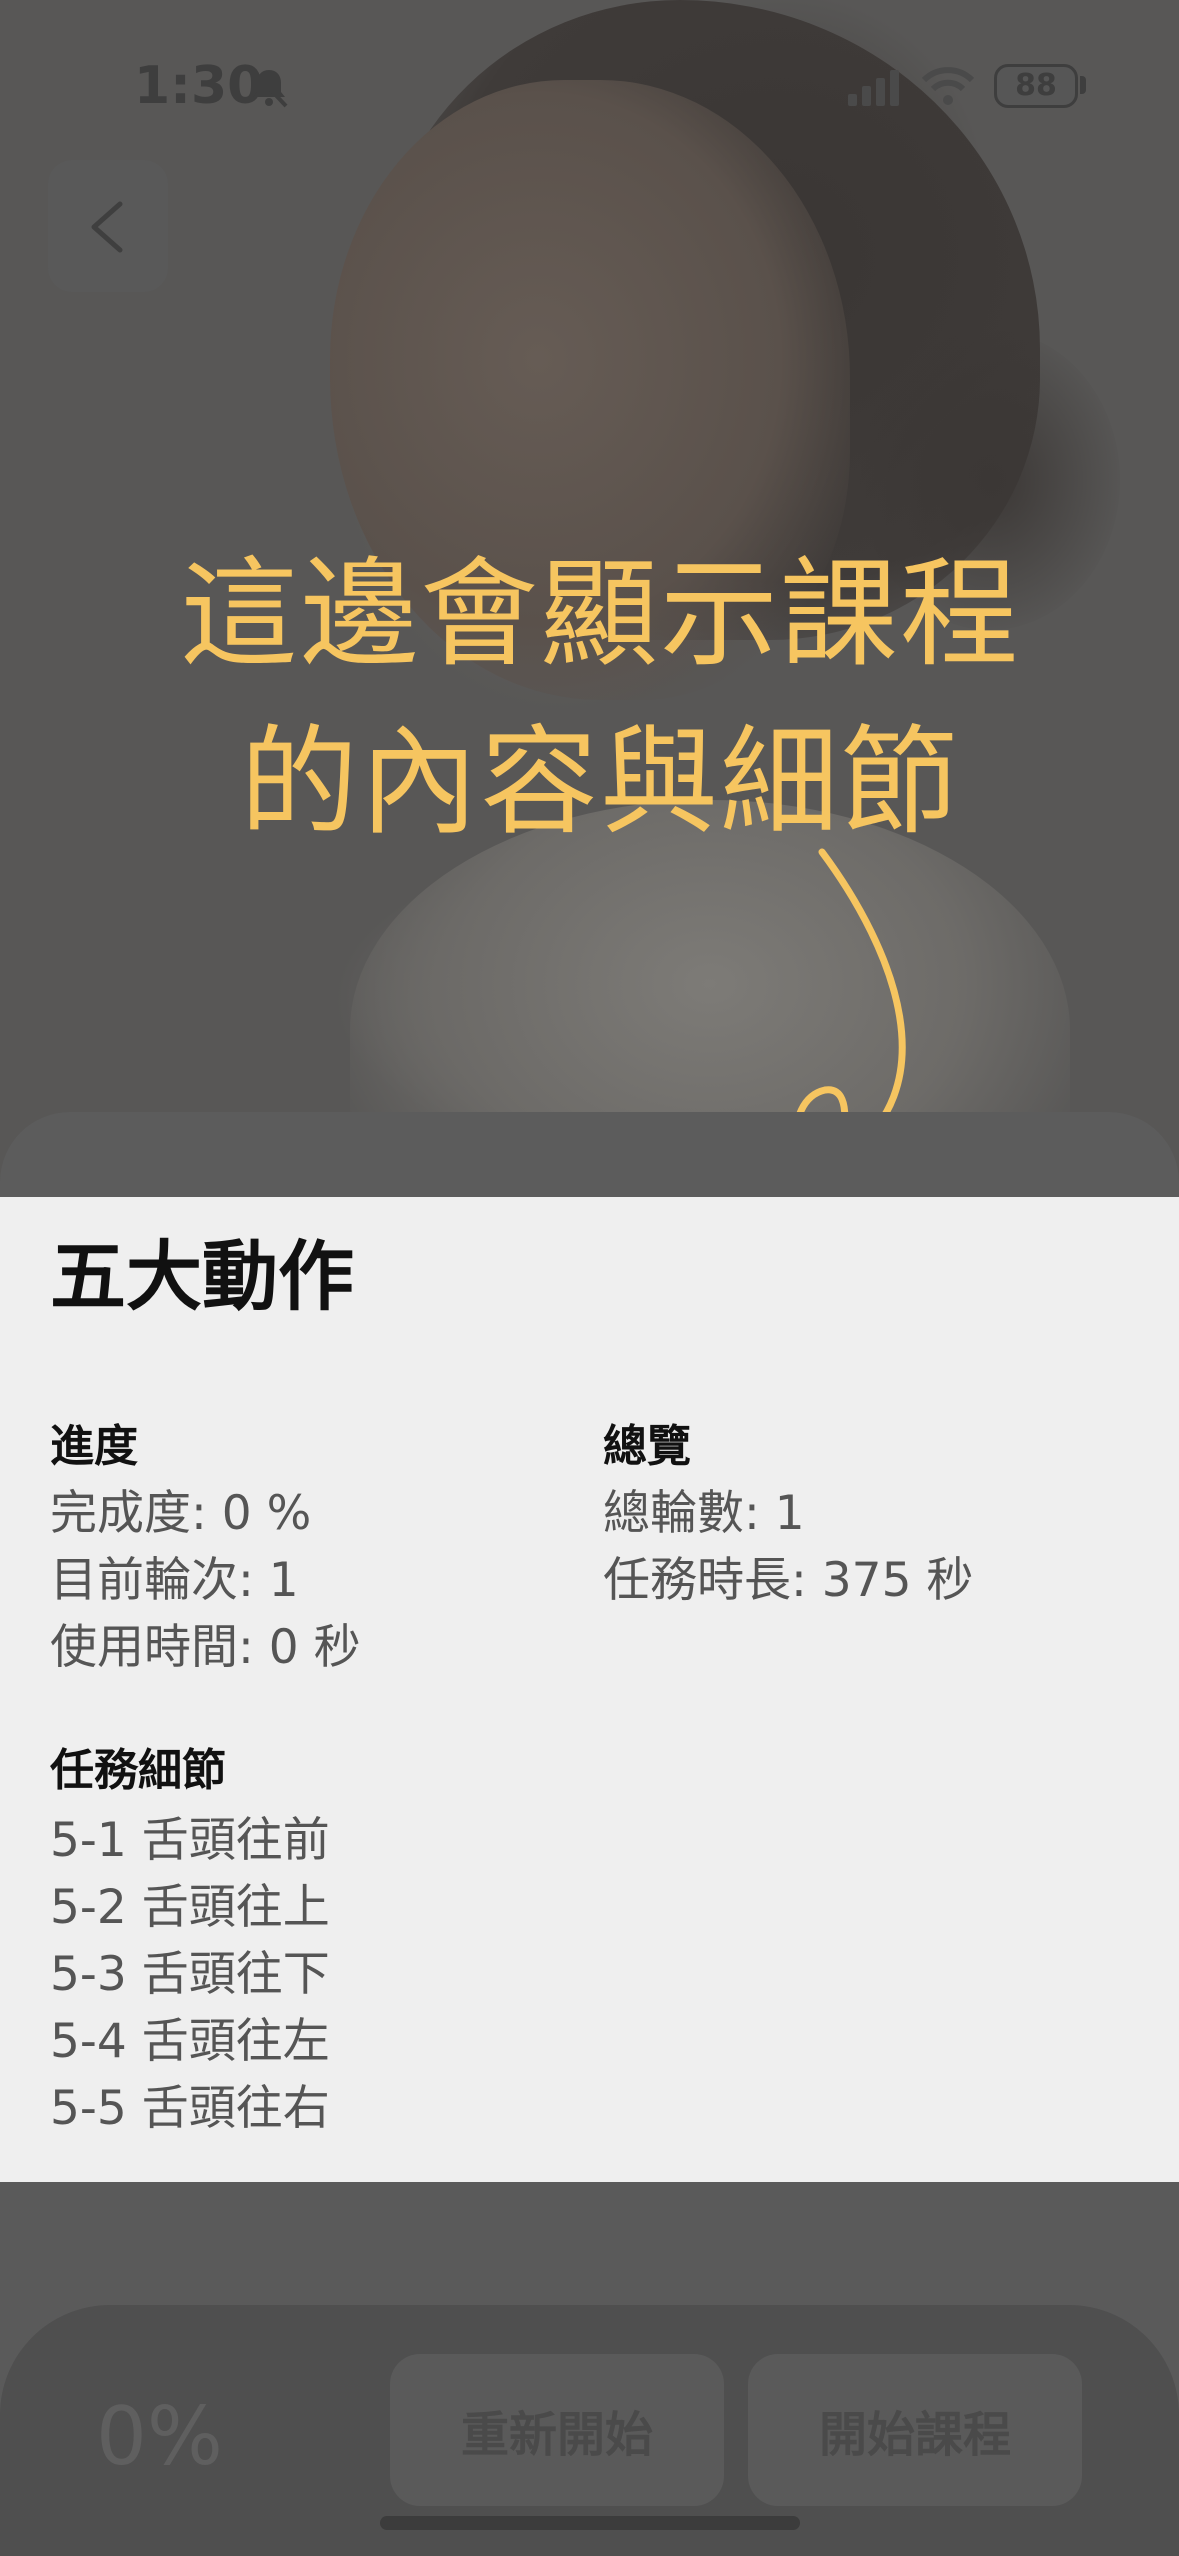  What do you see at coordinates (181, 1513) in the screenshot?
I see `completion-text: 完成度: 0 %` at bounding box center [181, 1513].